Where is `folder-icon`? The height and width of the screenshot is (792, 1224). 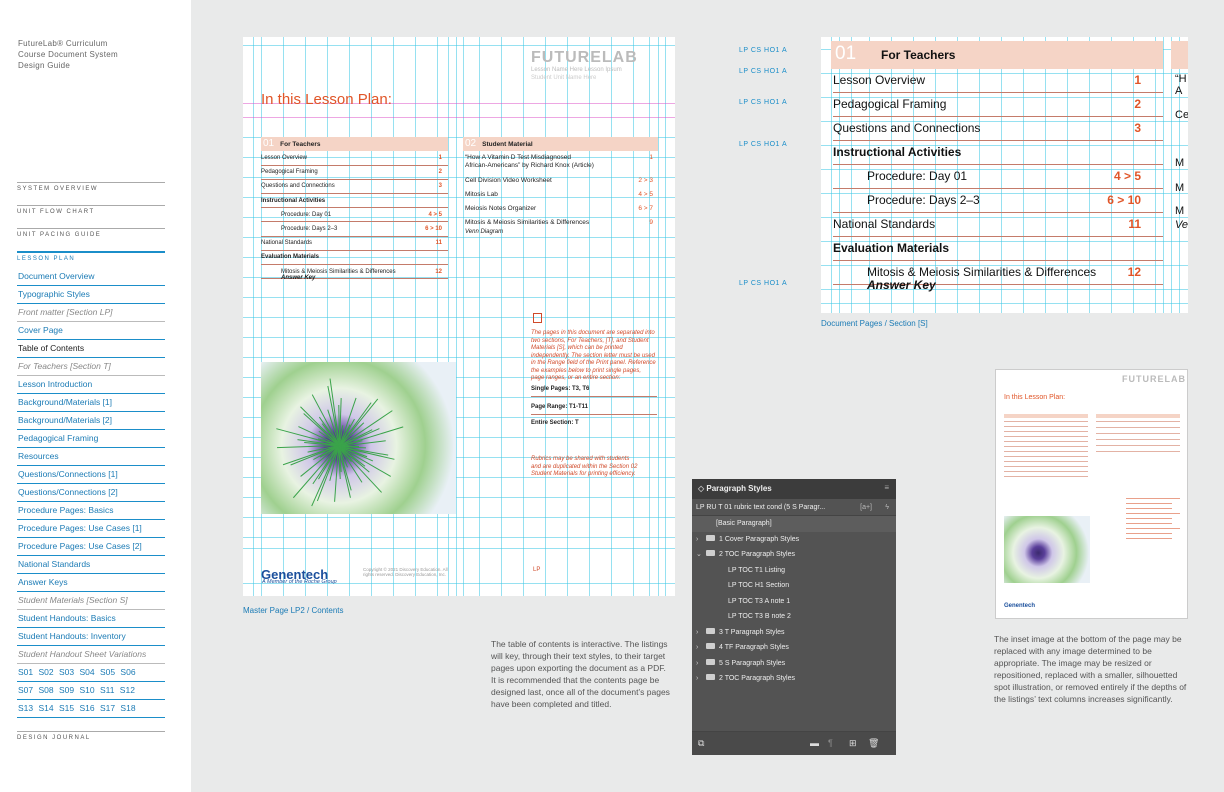
folder-icon is located at coordinates (710, 677).